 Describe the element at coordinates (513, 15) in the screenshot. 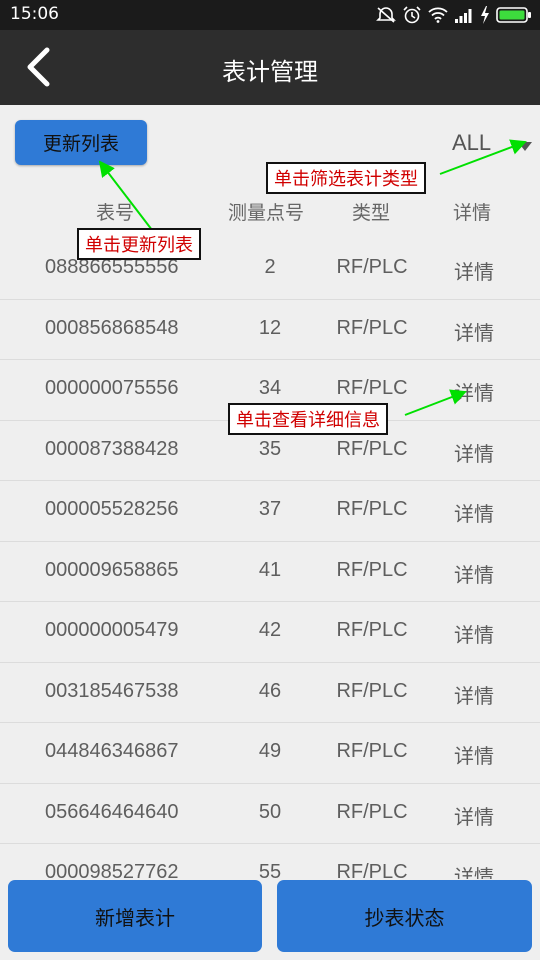

I see `battery-icon` at that location.